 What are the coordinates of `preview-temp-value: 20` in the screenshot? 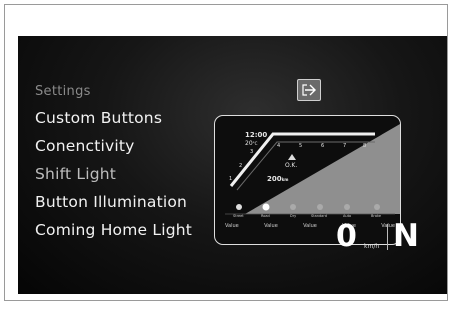 It's located at (249, 143).